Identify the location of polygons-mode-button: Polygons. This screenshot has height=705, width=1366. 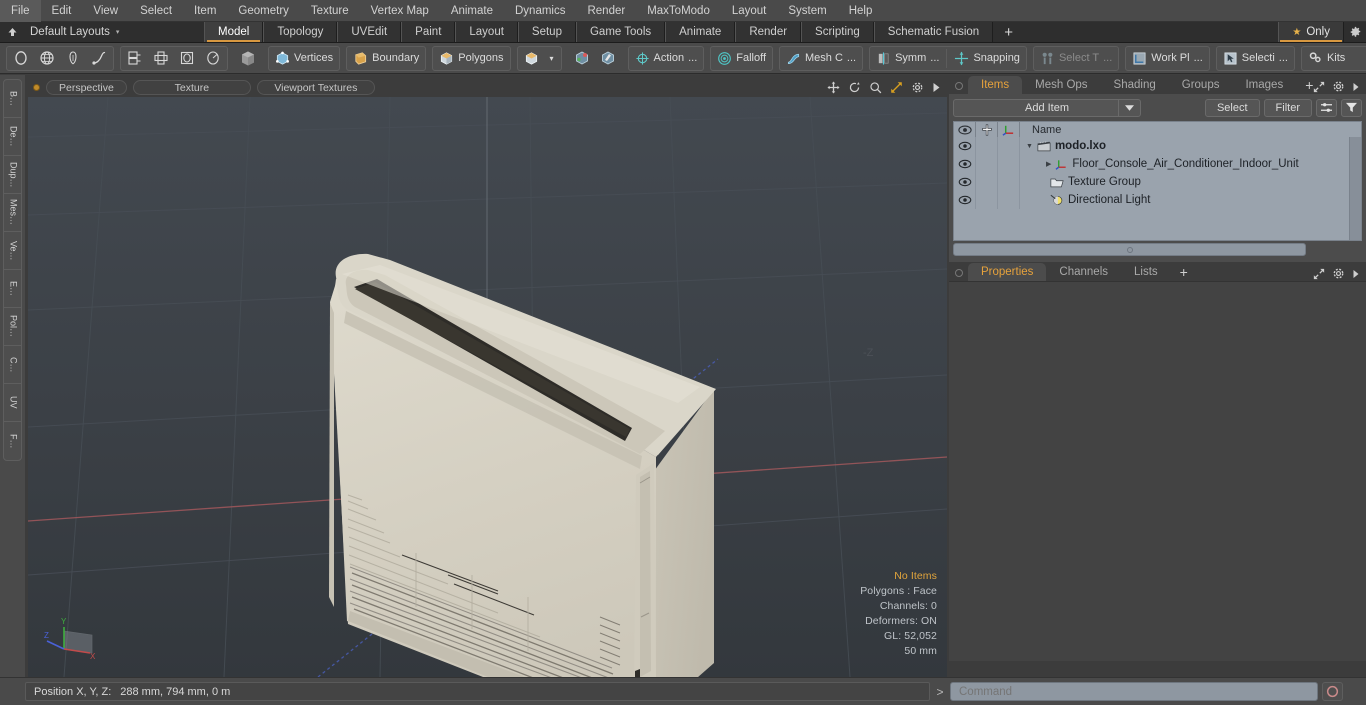
(471, 58).